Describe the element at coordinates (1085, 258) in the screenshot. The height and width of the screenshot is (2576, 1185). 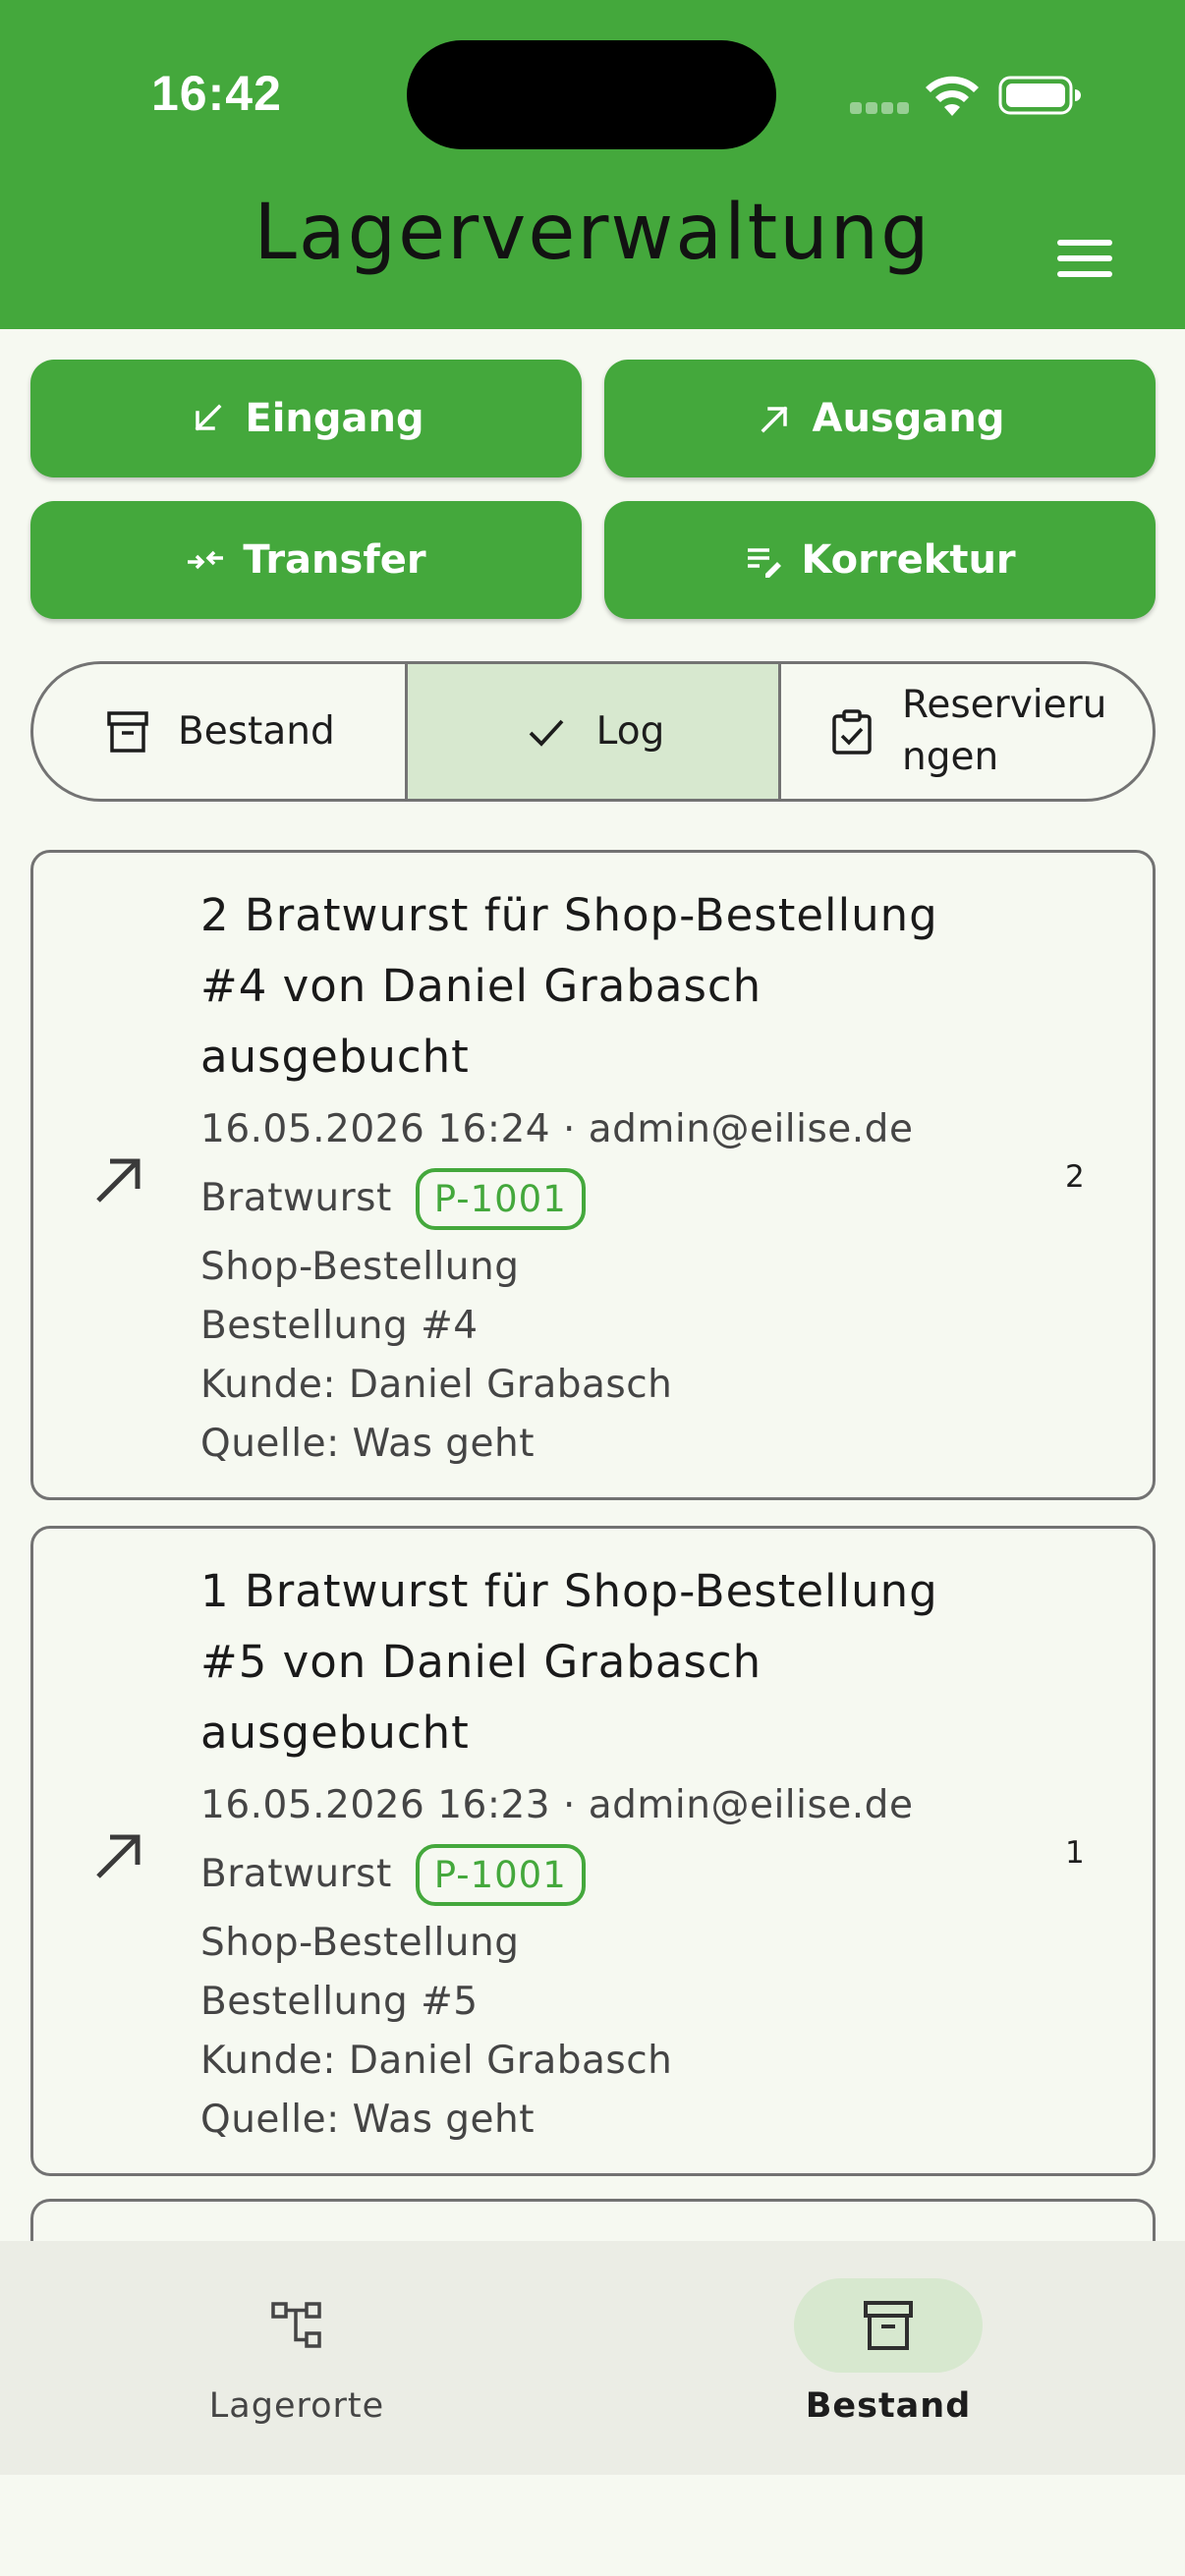
I see `hamburger-menu-icon` at that location.